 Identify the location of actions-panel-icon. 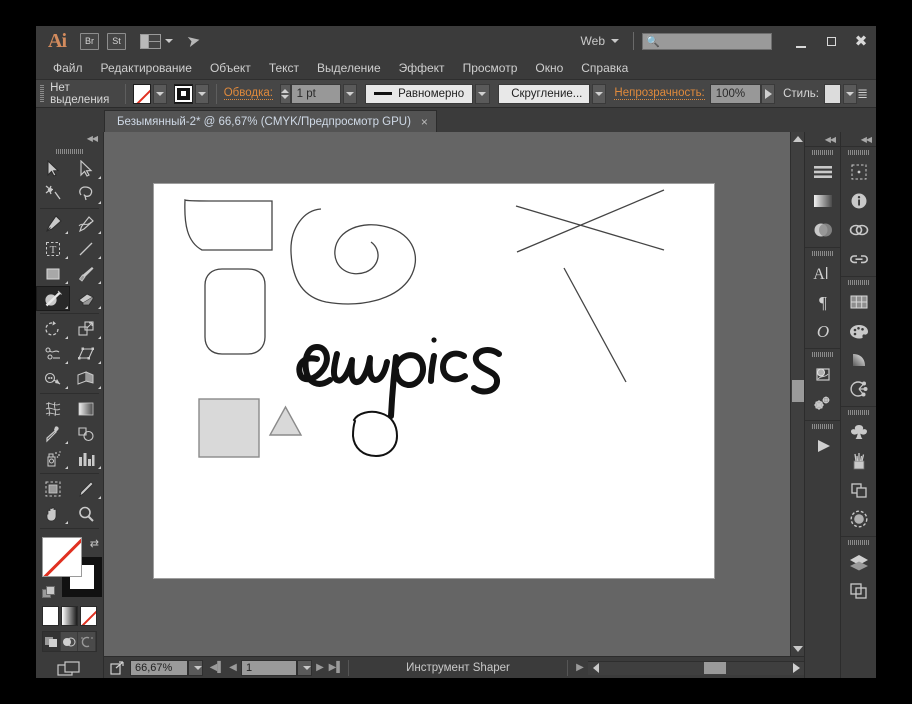
(822, 402).